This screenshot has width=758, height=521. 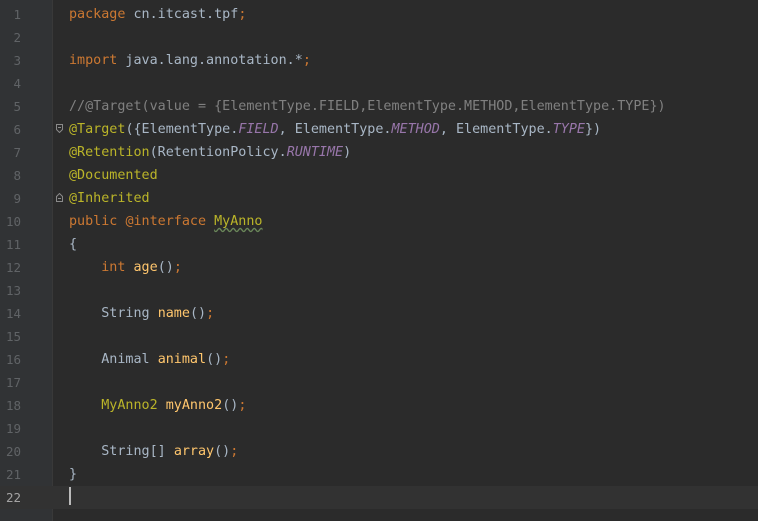 What do you see at coordinates (17, 106) in the screenshot?
I see `line-number: 5` at bounding box center [17, 106].